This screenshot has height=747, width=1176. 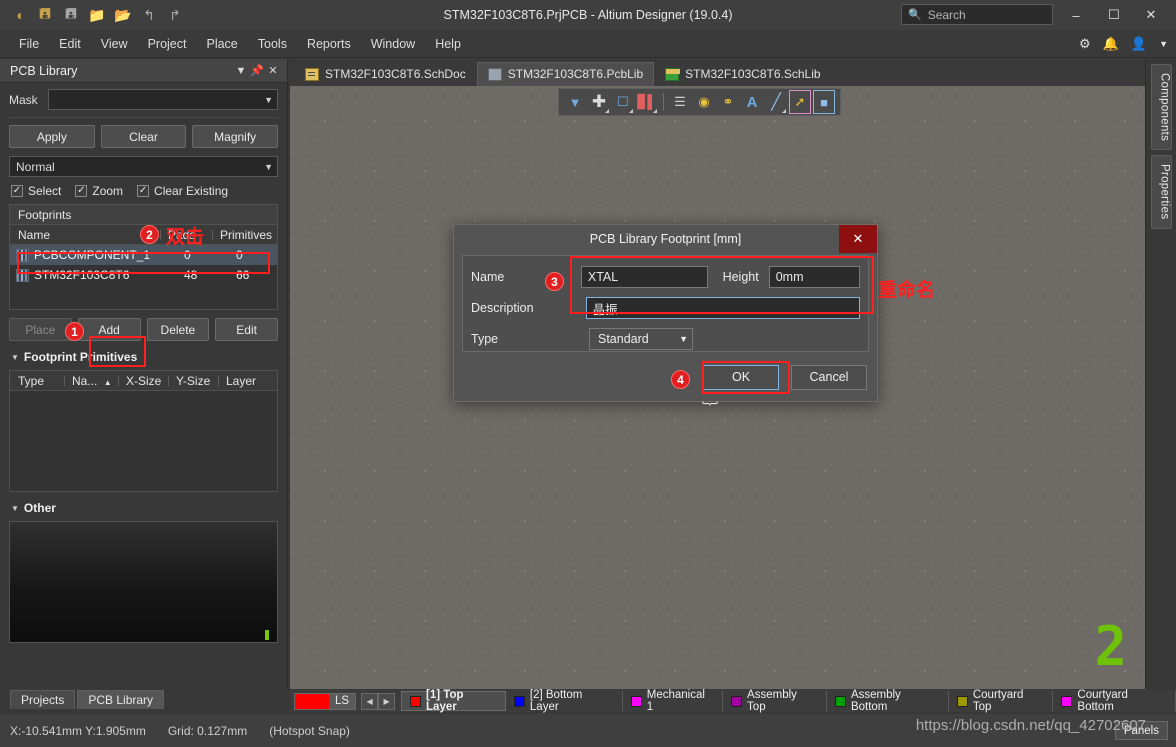 What do you see at coordinates (144, 357) in the screenshot?
I see `footprint-primitives-header: ▼ Footprint Primitives` at bounding box center [144, 357].